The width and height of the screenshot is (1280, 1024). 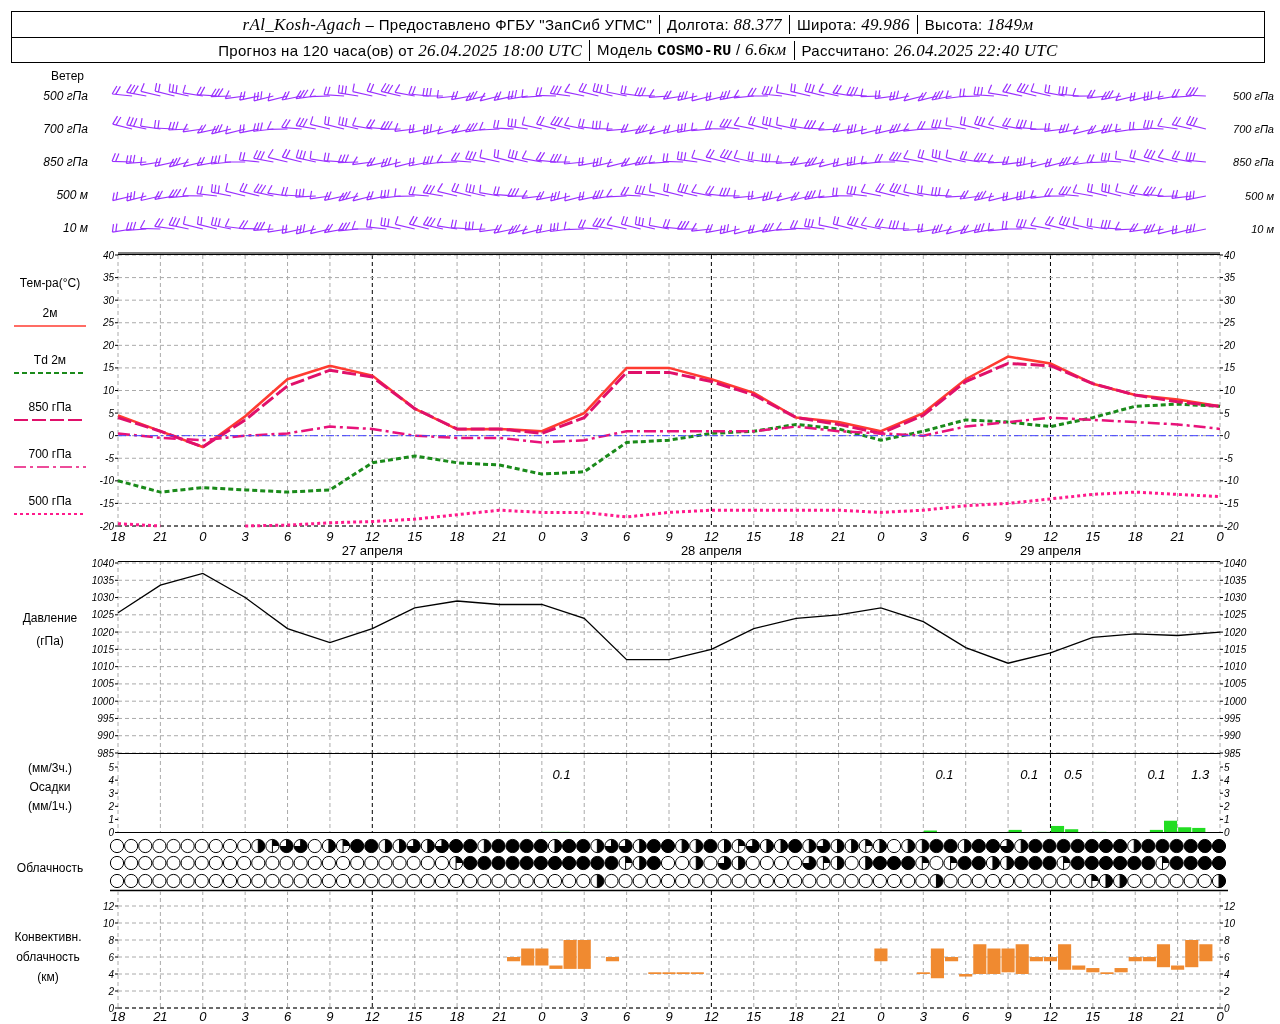 I want to click on panel-label: Осадки, so click(x=50, y=787).